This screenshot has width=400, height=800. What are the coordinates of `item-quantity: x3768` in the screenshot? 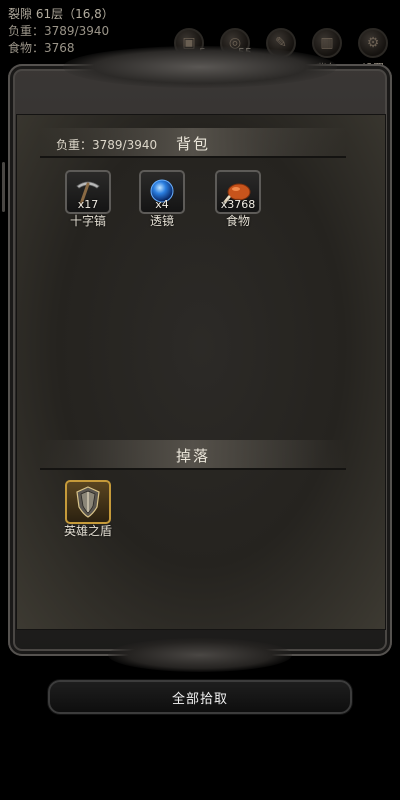 It's located at (238, 204).